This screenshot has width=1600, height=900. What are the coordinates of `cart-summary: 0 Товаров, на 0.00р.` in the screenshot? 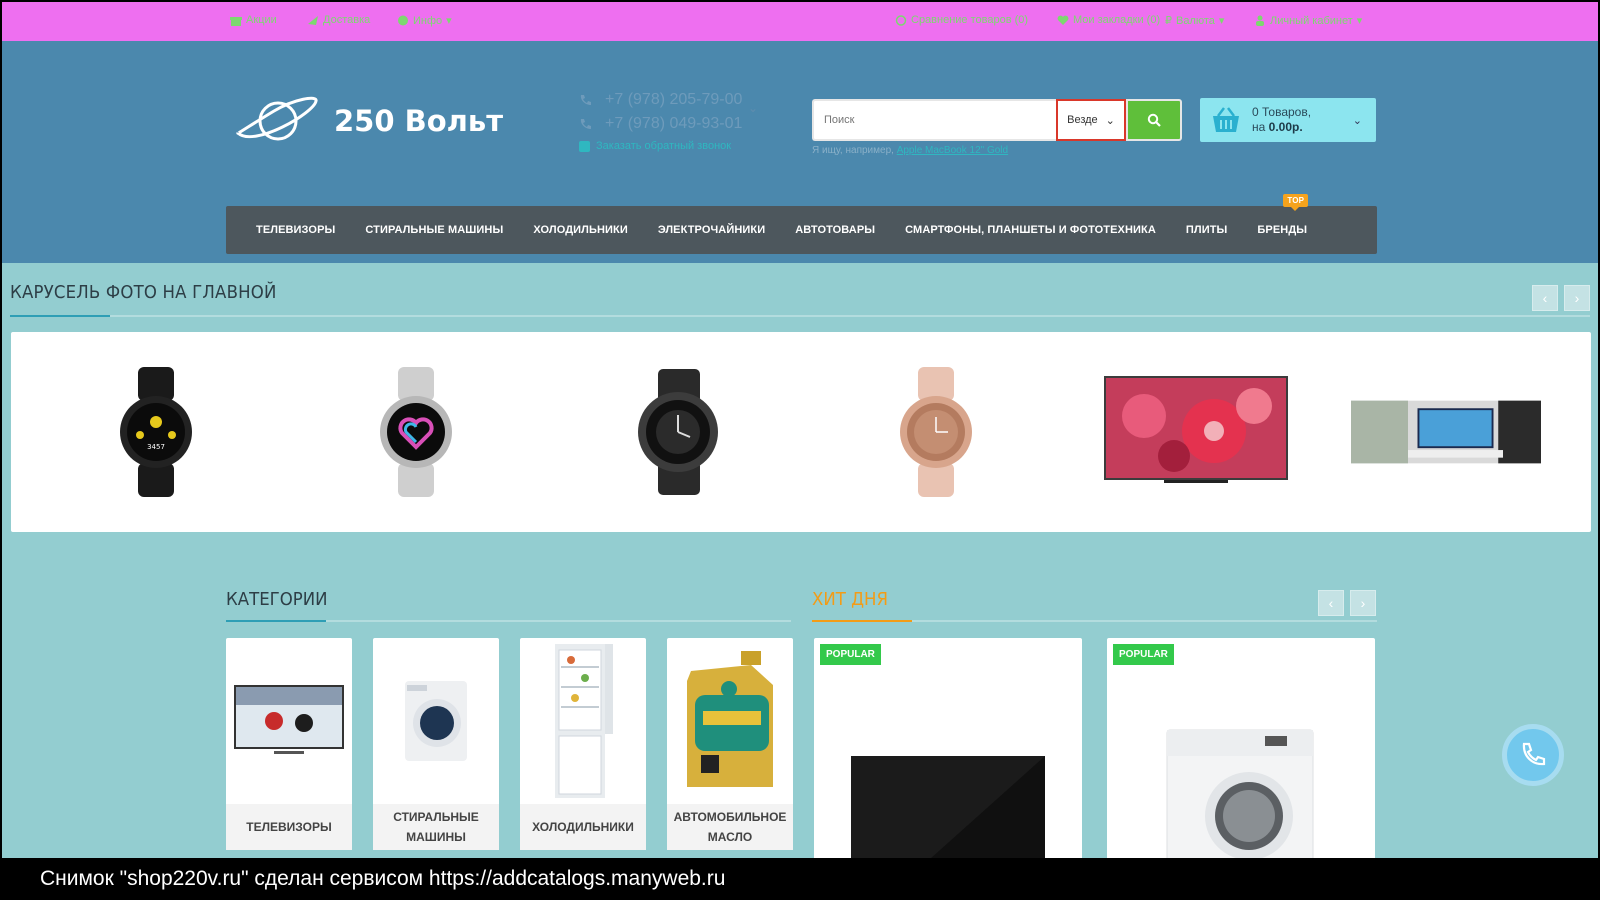 It's located at (1282, 119).